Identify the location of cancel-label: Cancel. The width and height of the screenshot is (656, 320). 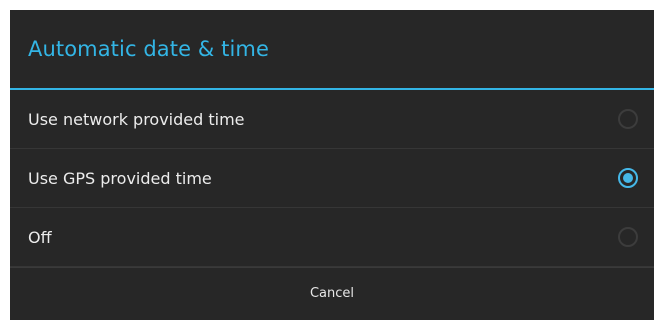
(332, 293).